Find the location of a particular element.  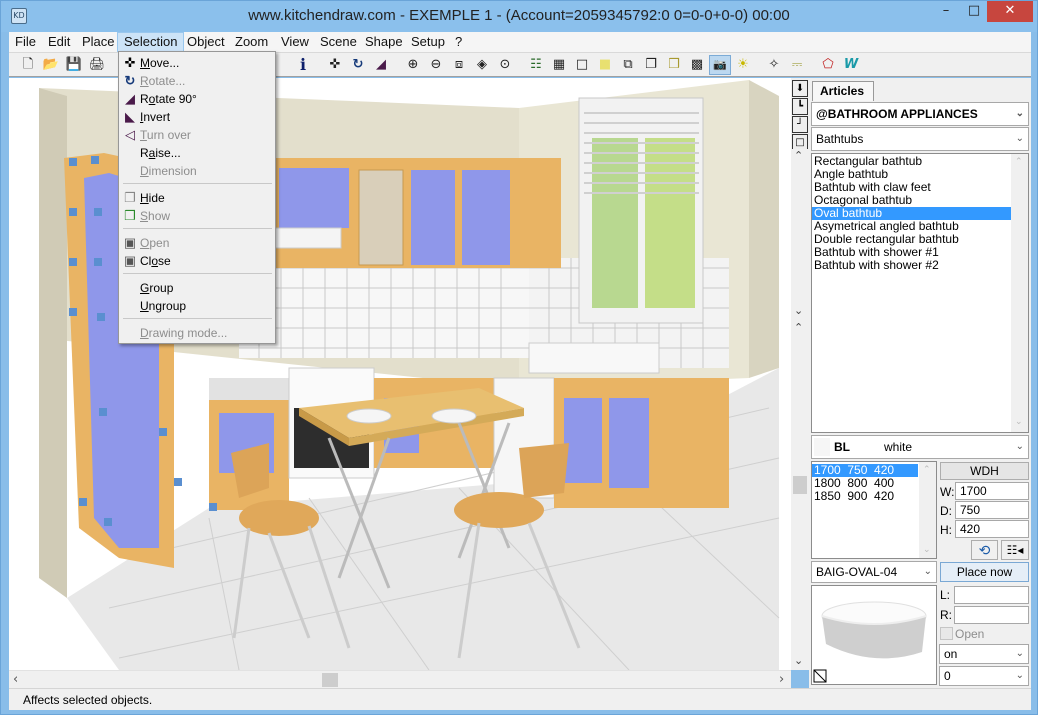

finish-select: BL white ⌄ is located at coordinates (920, 447).